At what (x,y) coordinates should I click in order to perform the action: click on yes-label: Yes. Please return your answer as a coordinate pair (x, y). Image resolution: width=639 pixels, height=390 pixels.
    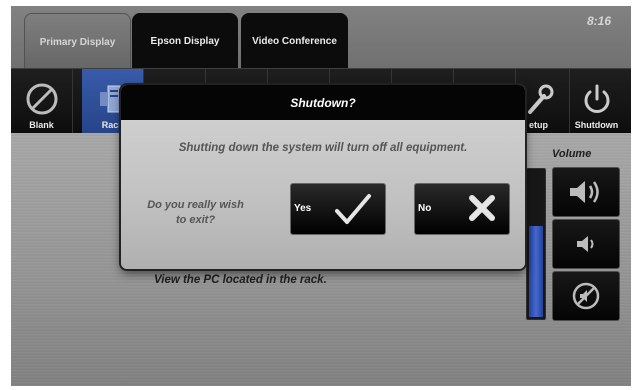
    Looking at the image, I should click on (303, 208).